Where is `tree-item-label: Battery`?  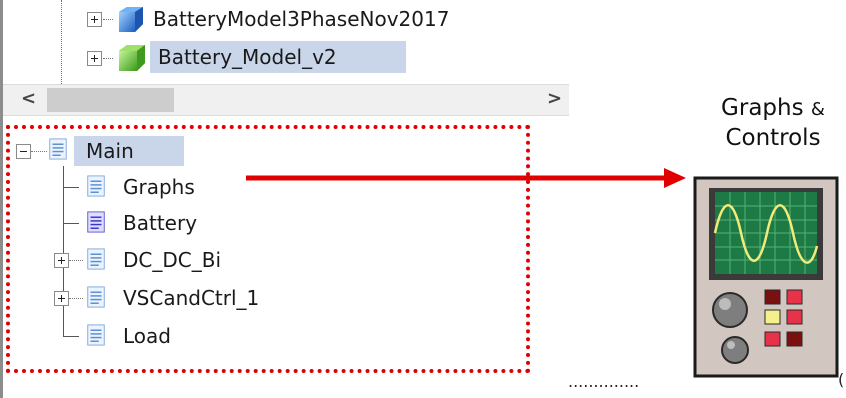
tree-item-label: Battery is located at coordinates (160, 223).